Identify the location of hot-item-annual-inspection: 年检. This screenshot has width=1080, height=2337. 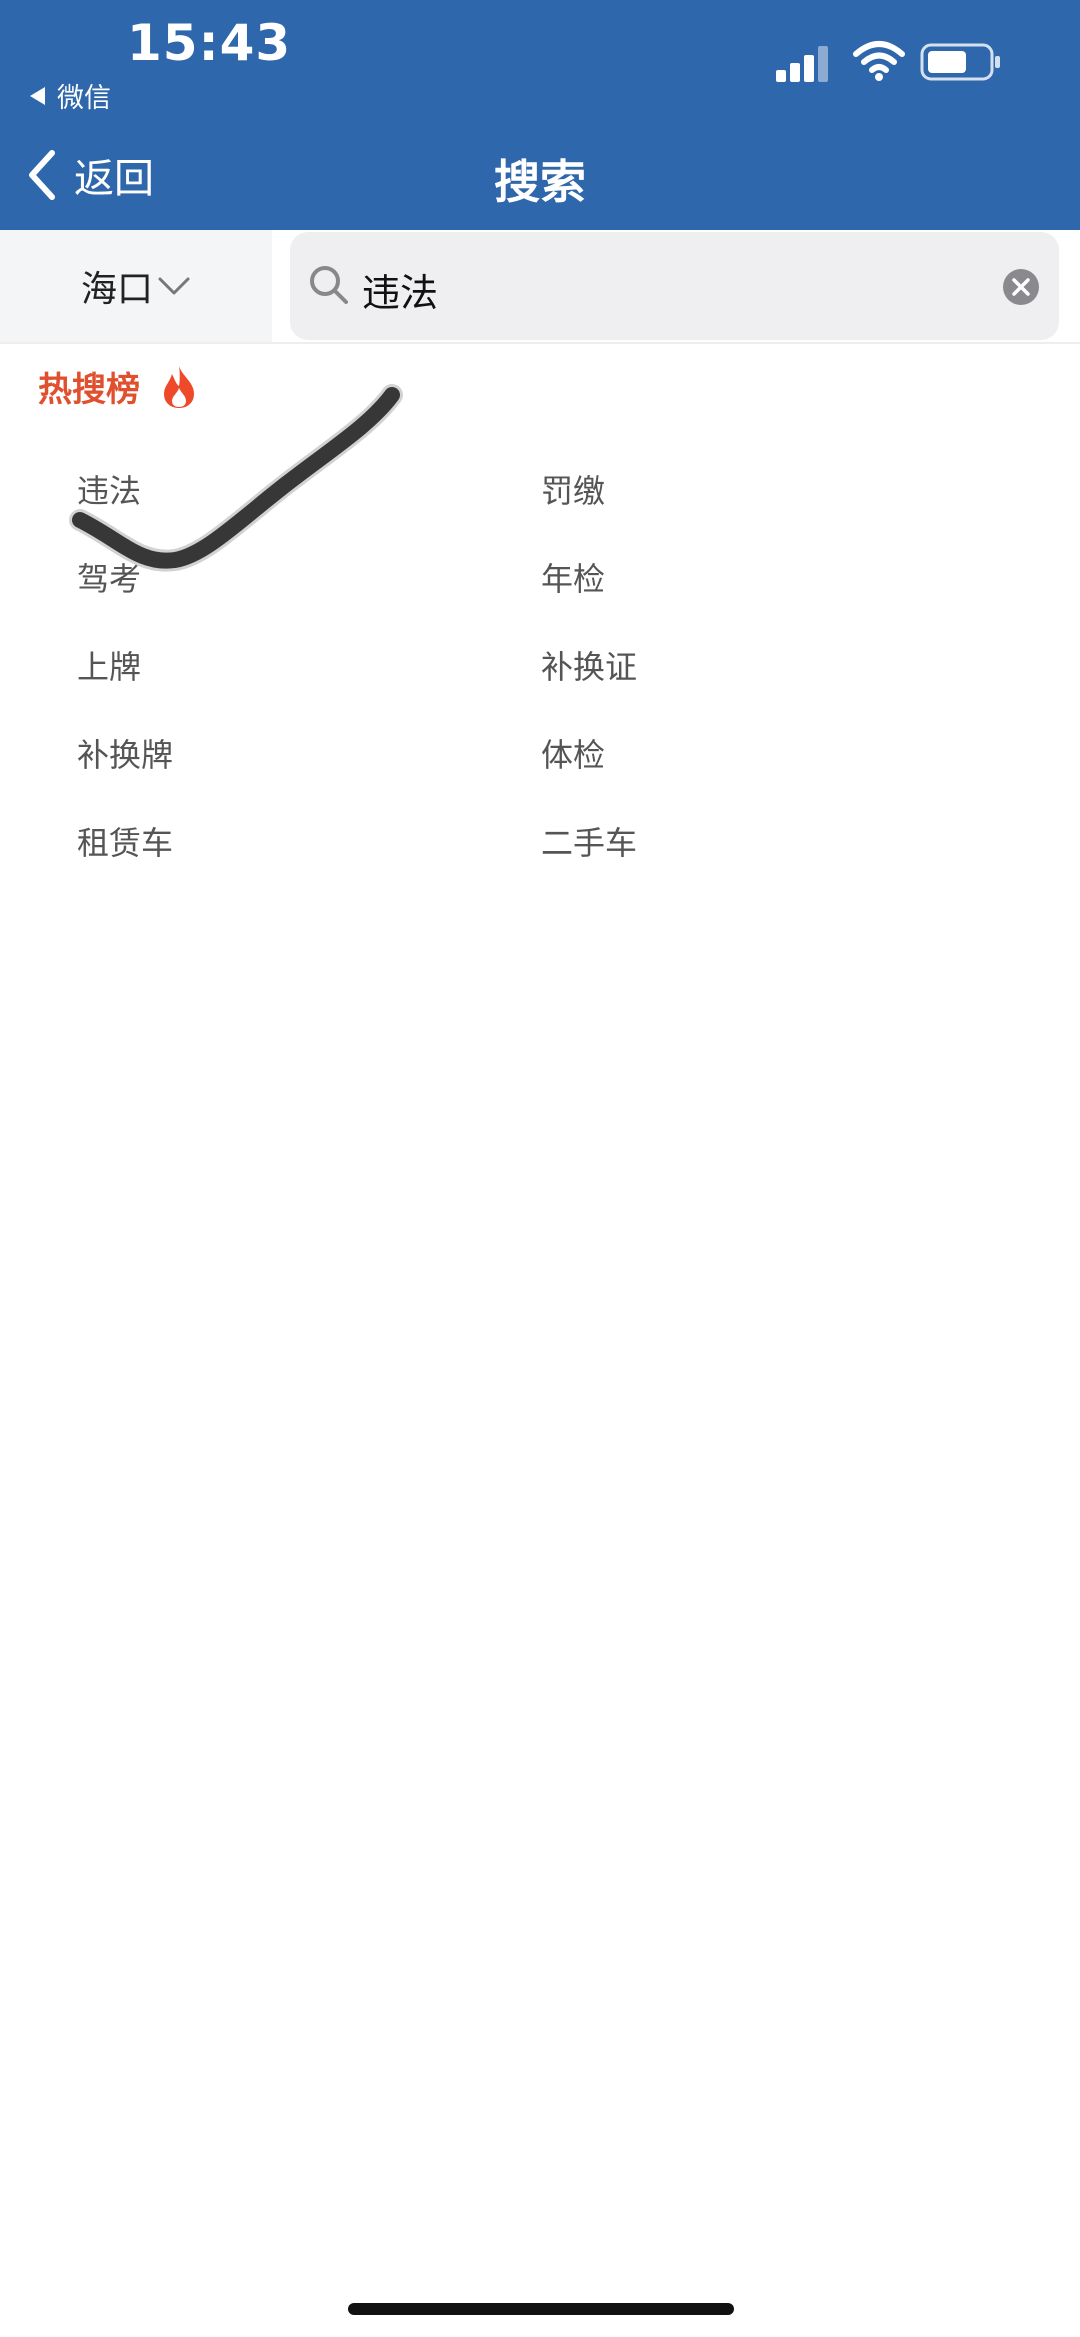
(573, 577).